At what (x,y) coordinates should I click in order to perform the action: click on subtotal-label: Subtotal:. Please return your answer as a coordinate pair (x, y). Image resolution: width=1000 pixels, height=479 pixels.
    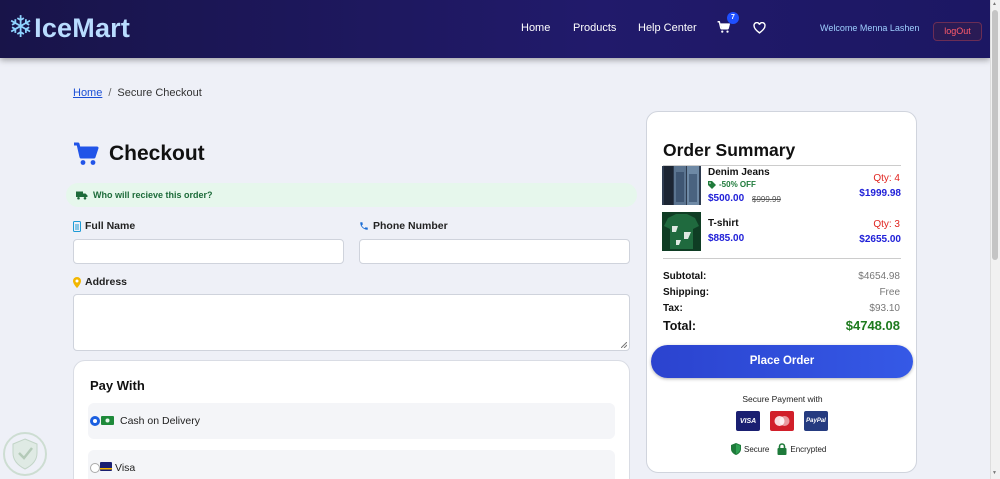
    Looking at the image, I should click on (685, 276).